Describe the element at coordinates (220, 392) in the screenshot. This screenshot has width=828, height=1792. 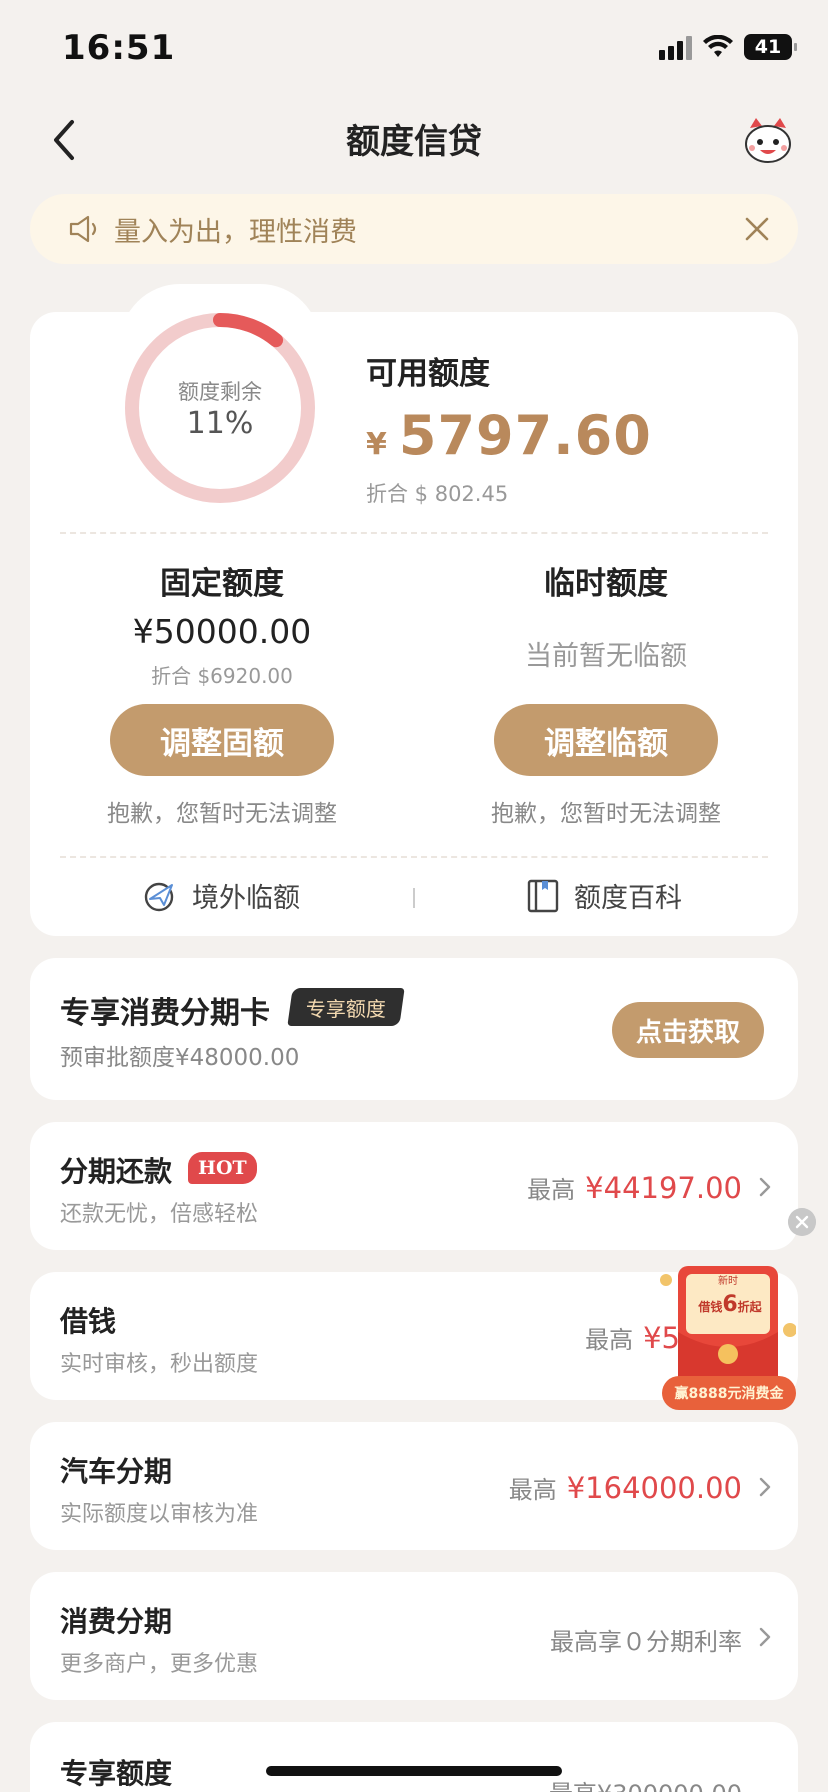
I see `ring-label: 额度剩余` at that location.